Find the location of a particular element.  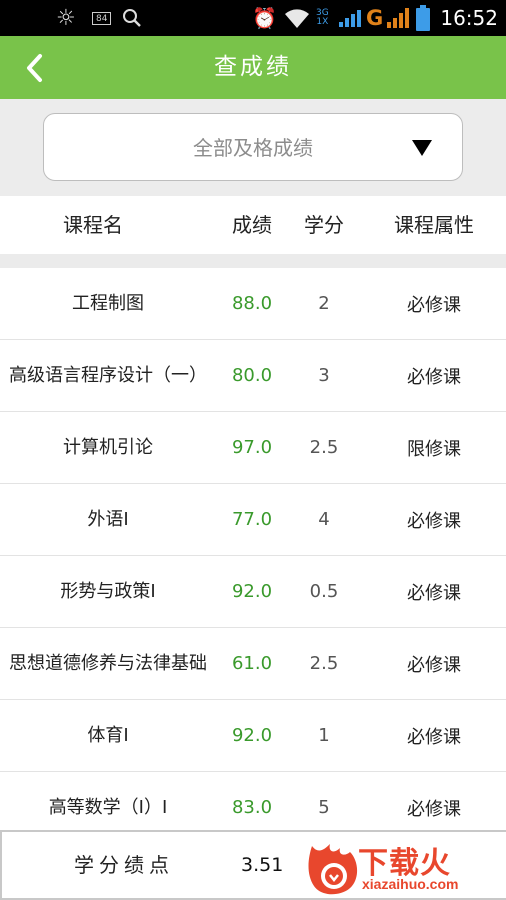

table-row: 高级语言程序设计（一） 80.0 3 必修课 is located at coordinates (253, 376).